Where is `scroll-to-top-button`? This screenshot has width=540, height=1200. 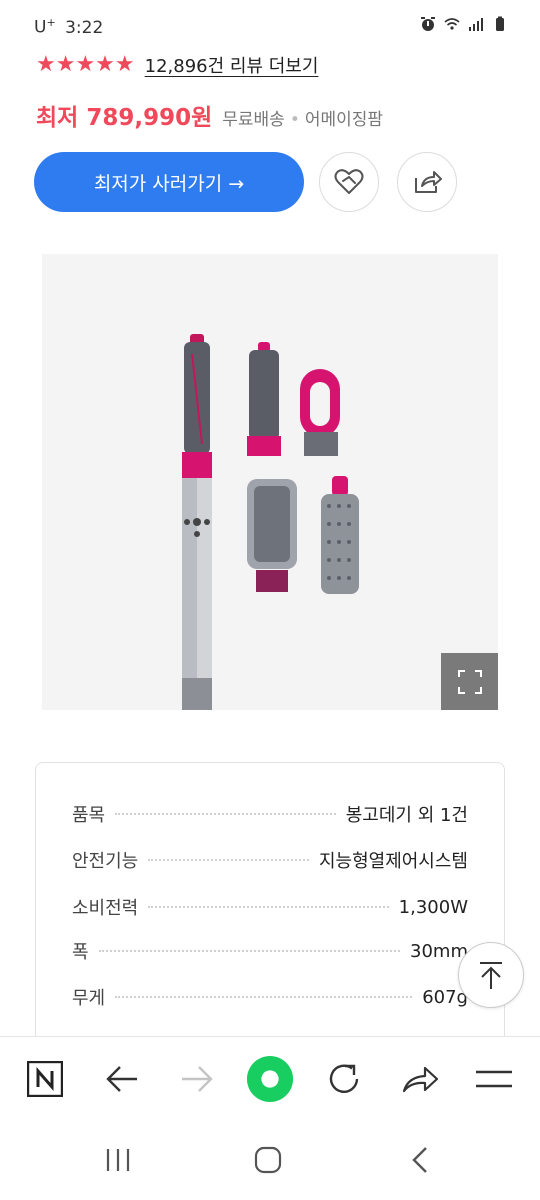
scroll-to-top-button is located at coordinates (491, 975).